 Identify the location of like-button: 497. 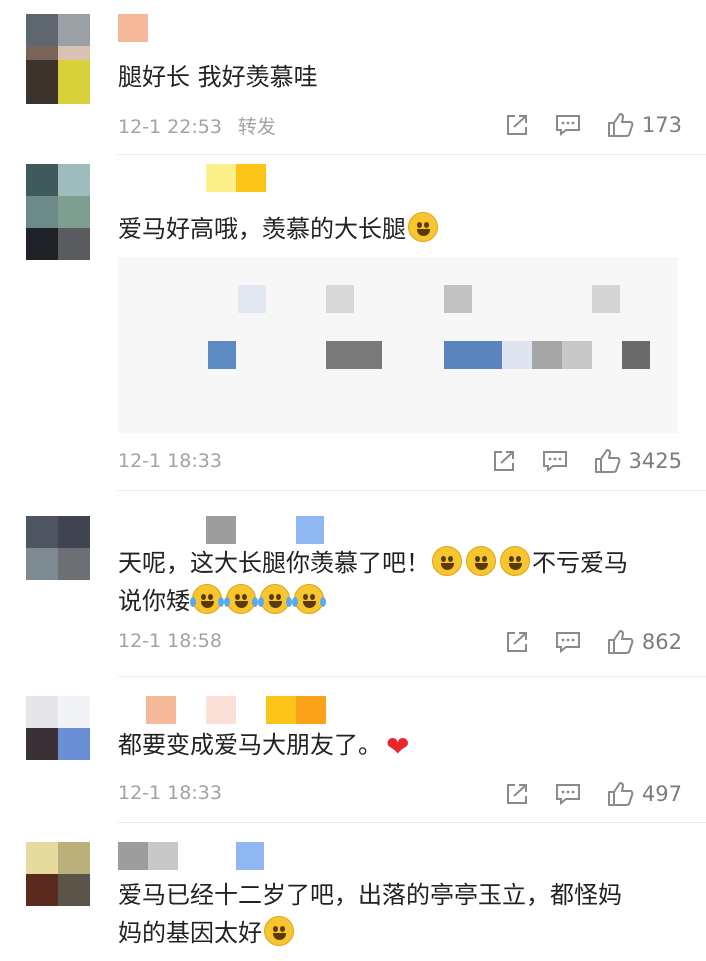
(644, 794).